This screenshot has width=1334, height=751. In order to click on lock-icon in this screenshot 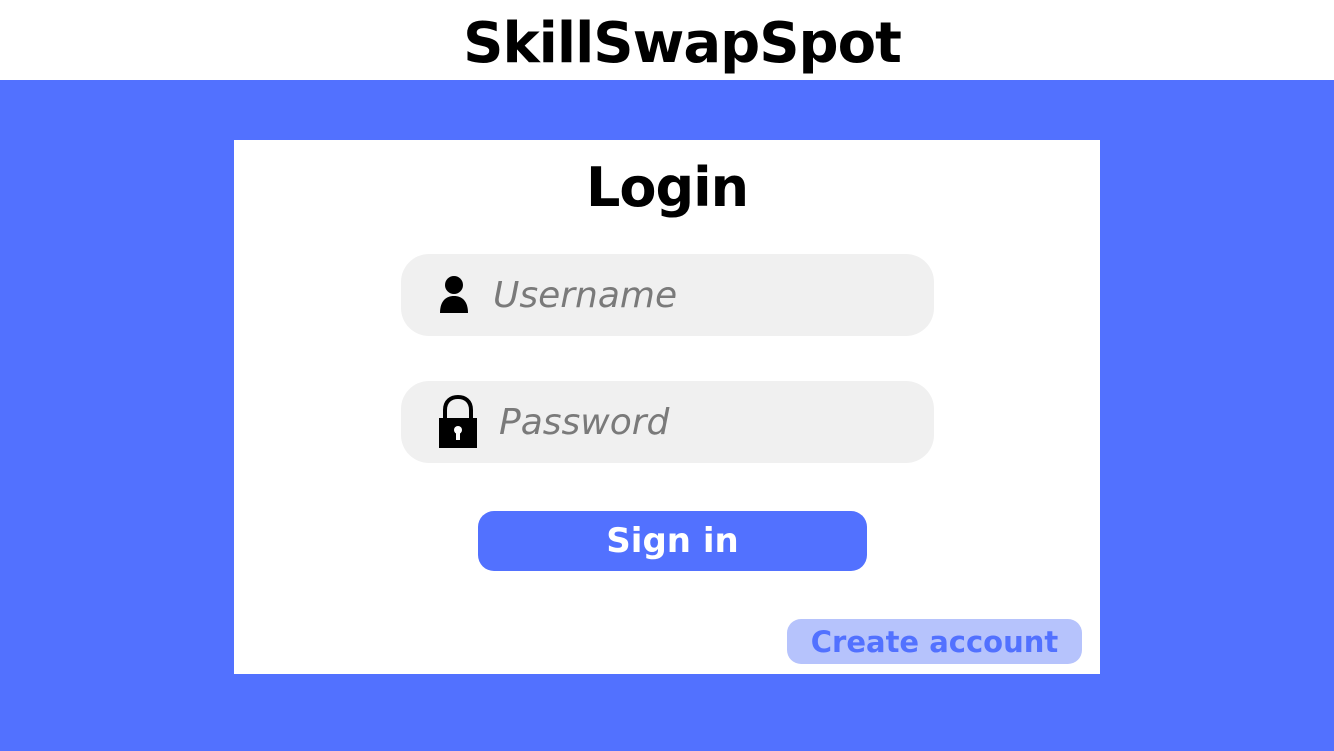, I will do `click(458, 421)`.